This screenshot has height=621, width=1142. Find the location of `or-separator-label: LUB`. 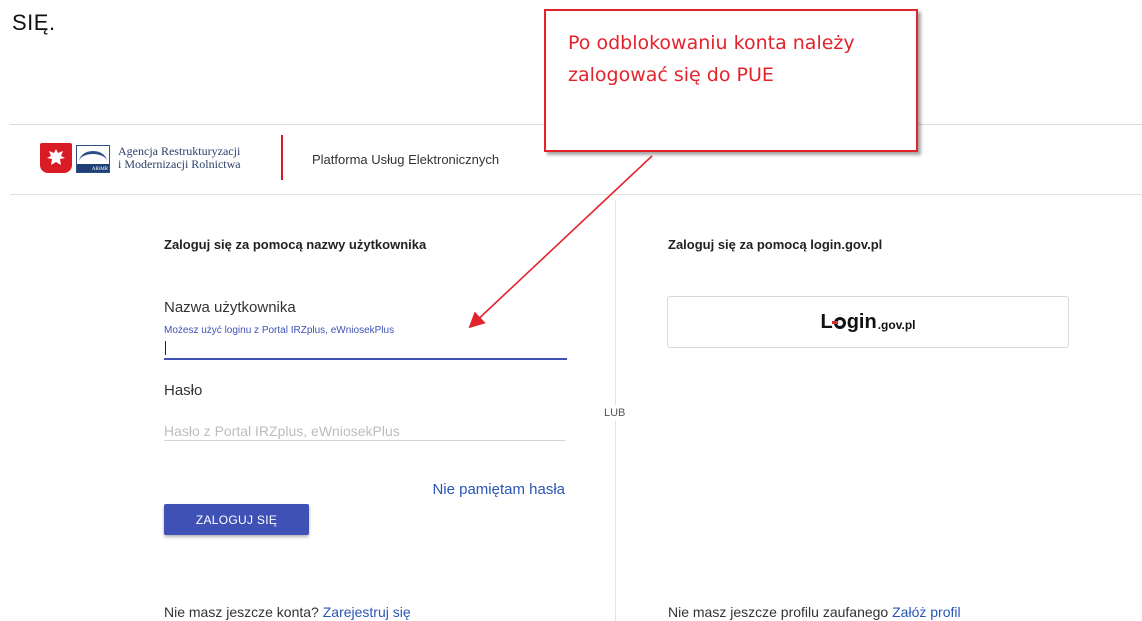

or-separator-label: LUB is located at coordinates (615, 413).